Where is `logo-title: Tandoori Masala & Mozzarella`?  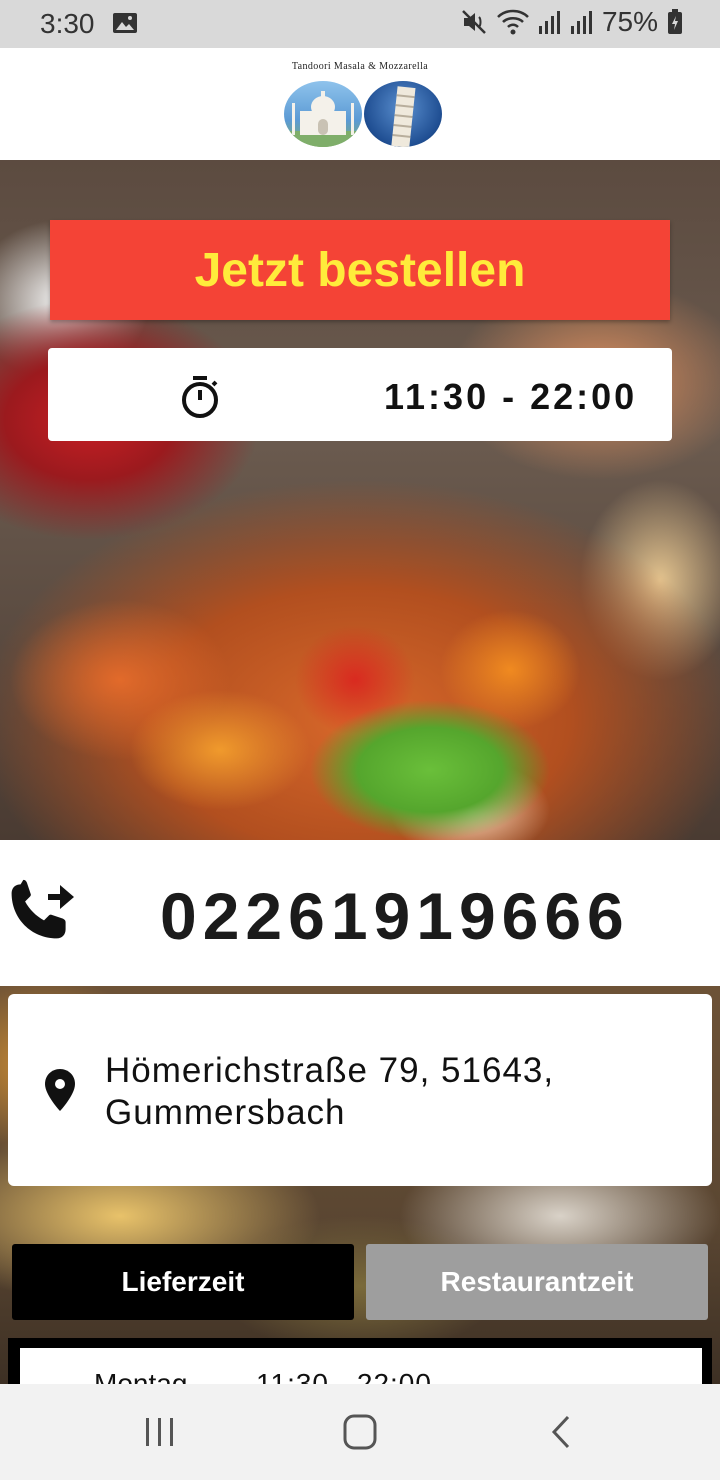 logo-title: Tandoori Masala & Mozzarella is located at coordinates (360, 66).